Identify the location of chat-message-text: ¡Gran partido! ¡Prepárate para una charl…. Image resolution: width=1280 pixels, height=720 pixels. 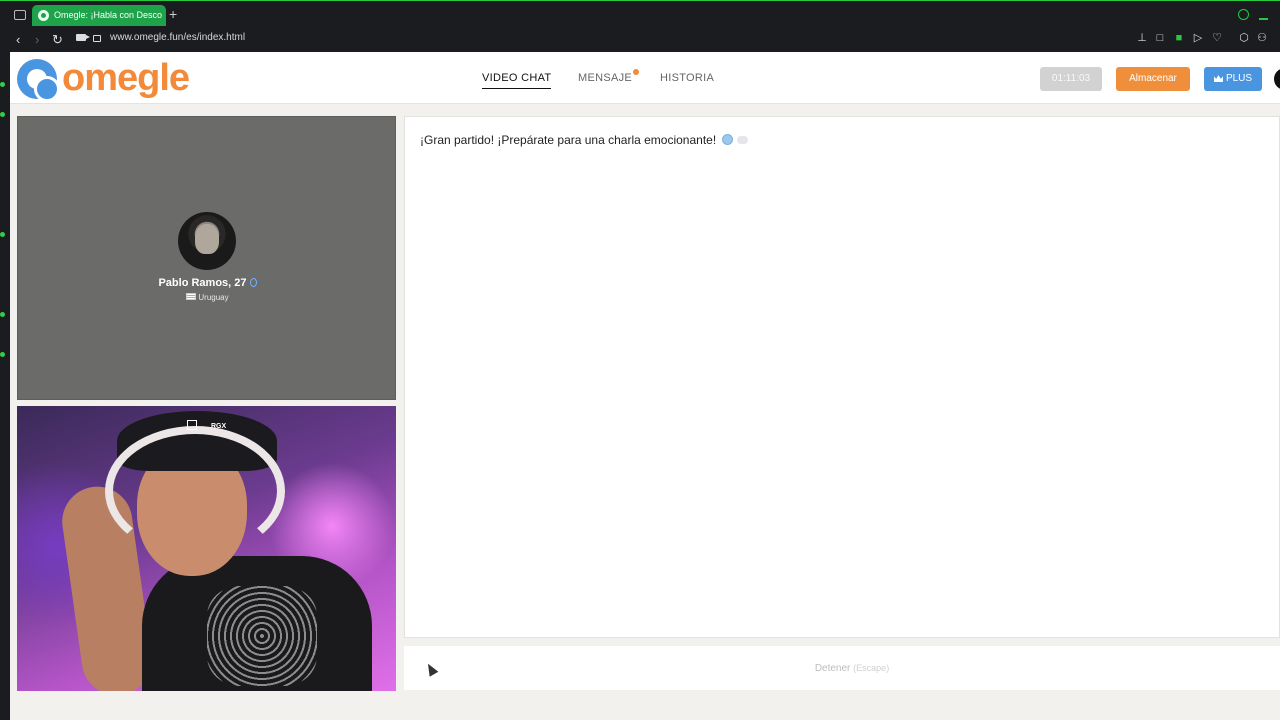
(568, 140).